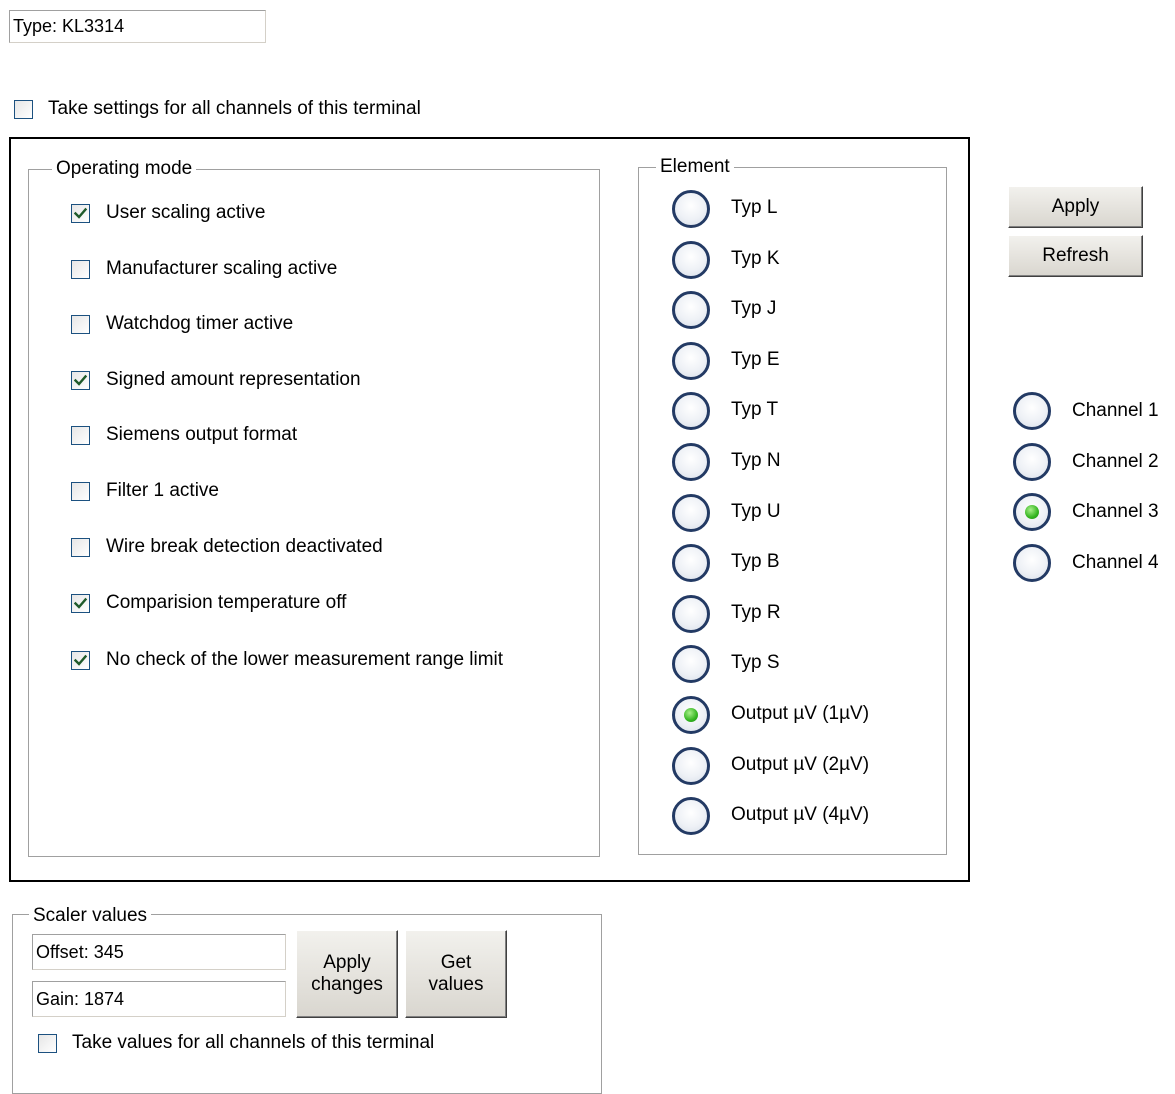  Describe the element at coordinates (755, 258) in the screenshot. I see `element-radio-label: Typ K` at that location.